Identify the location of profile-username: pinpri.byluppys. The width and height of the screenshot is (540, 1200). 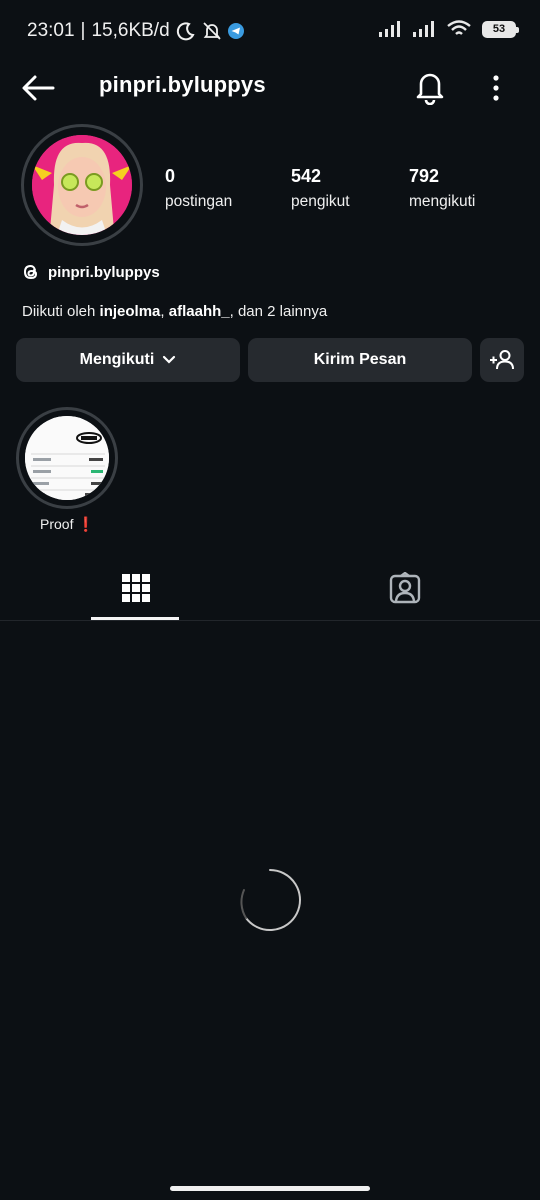
(182, 84).